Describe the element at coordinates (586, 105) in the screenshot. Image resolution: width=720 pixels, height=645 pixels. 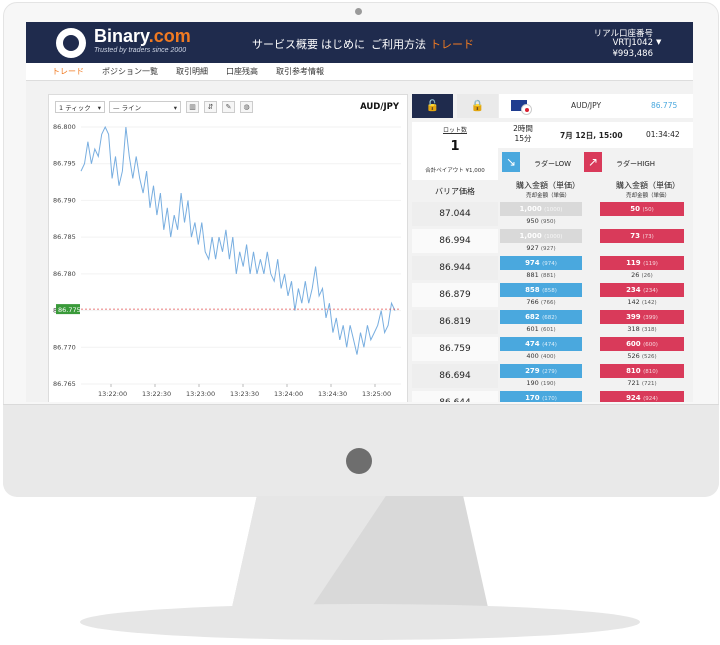
I see `trade-pair: AUD/JPY` at that location.